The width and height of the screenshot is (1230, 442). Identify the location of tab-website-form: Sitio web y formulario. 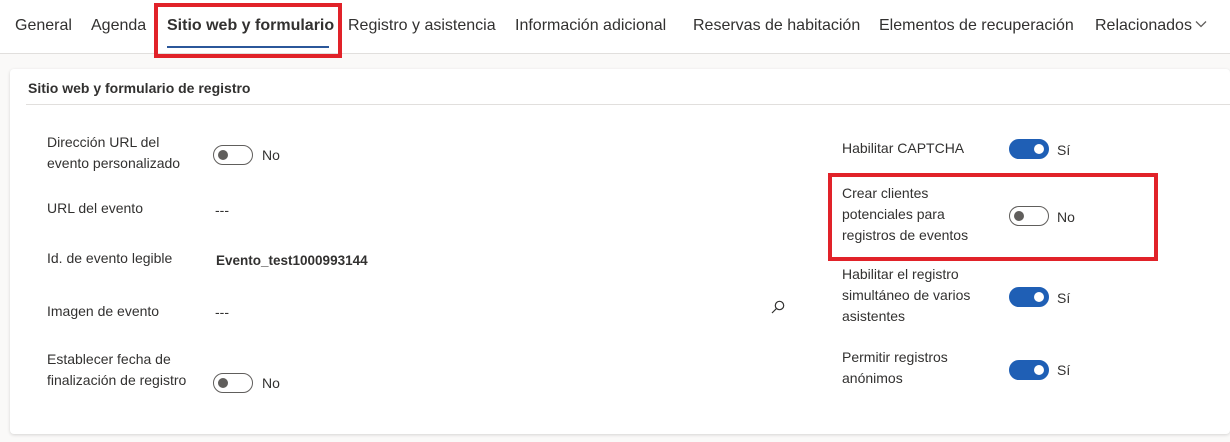
(250, 27).